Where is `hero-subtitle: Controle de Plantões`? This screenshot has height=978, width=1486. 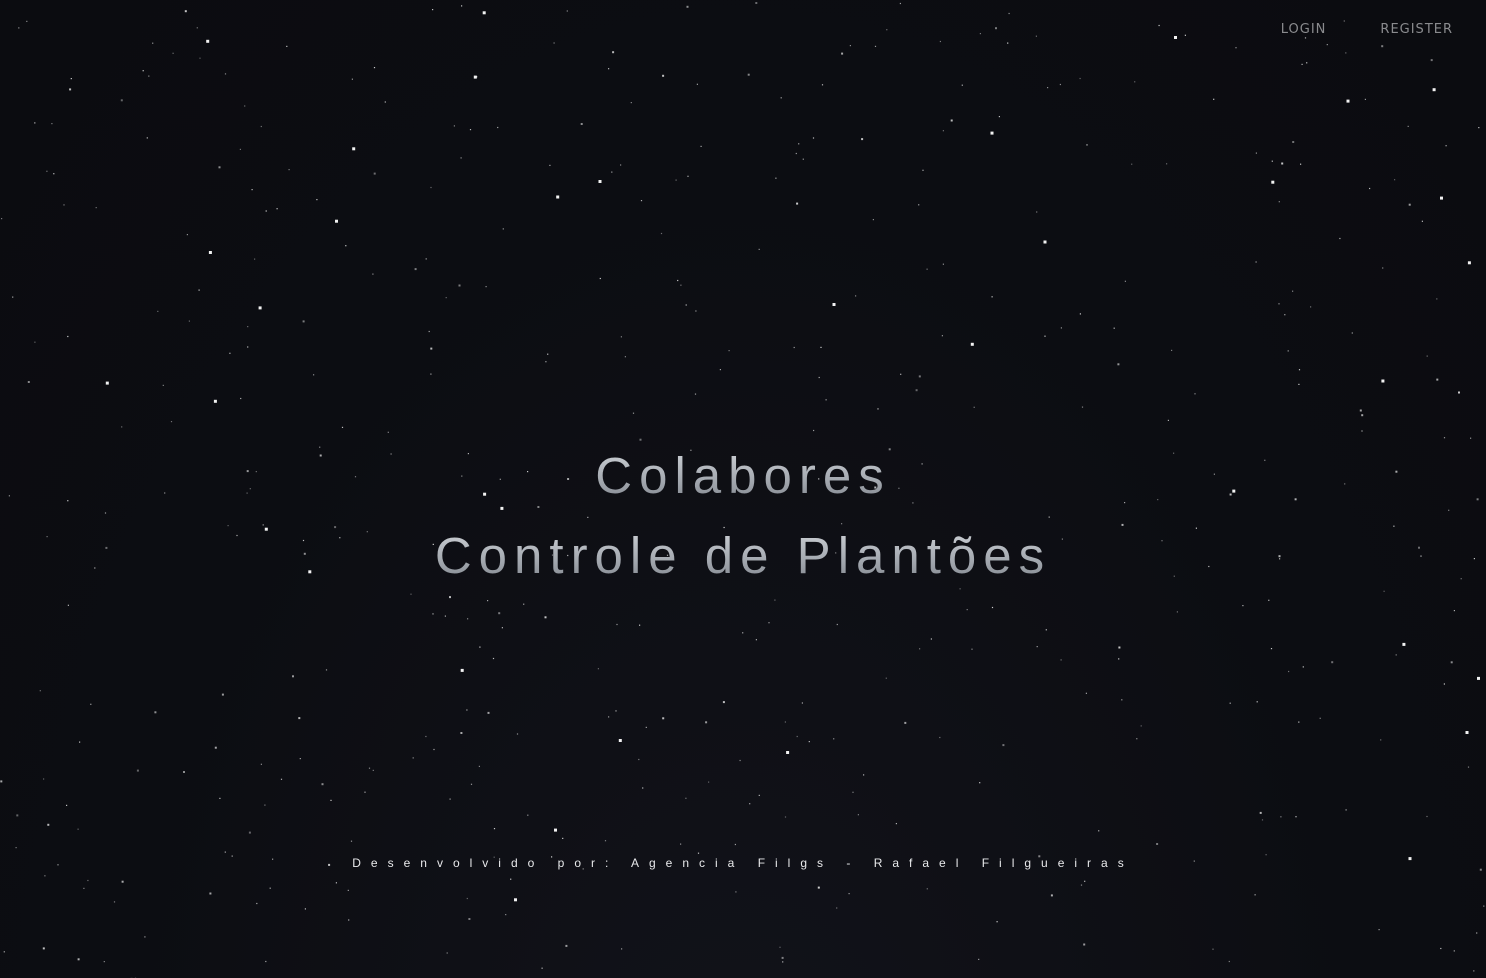 hero-subtitle: Controle de Plantões is located at coordinates (743, 556).